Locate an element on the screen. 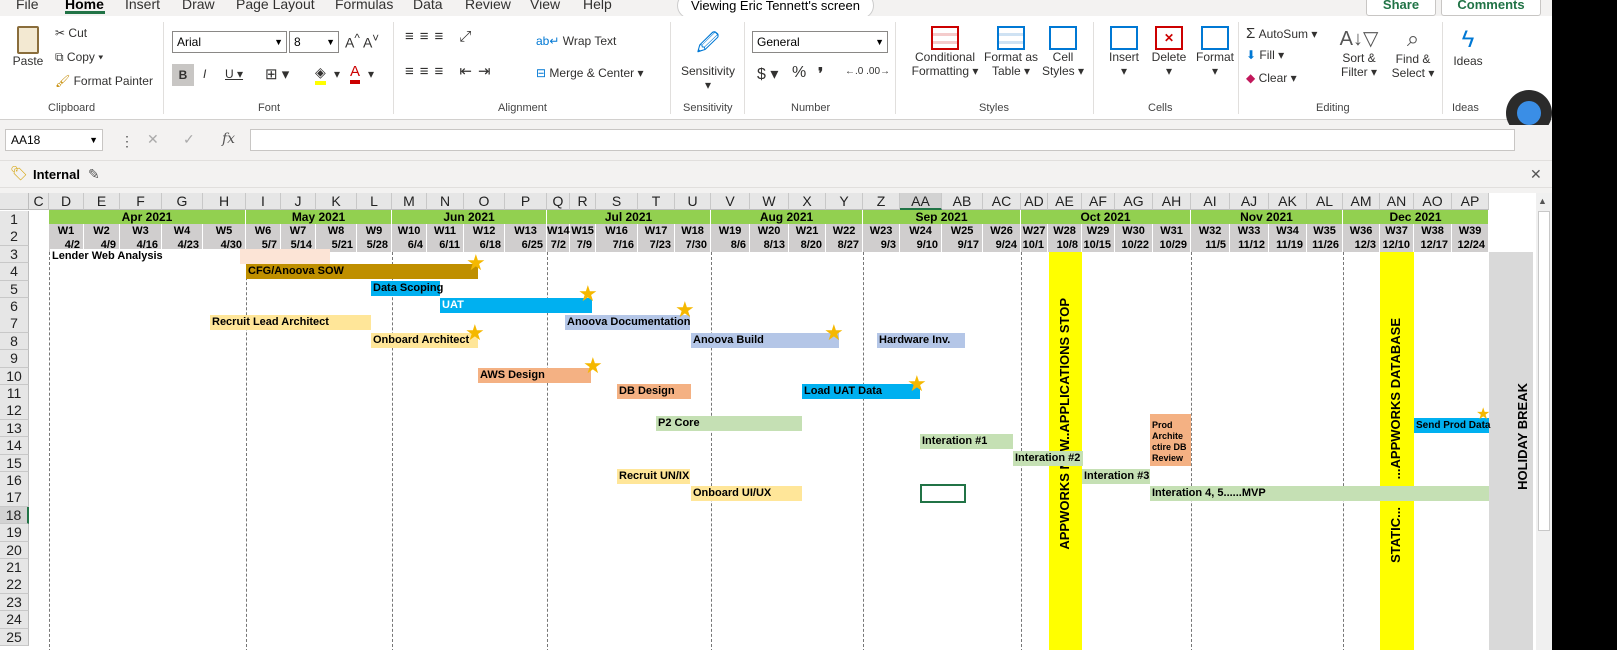 The height and width of the screenshot is (650, 1617). menu-view: View is located at coordinates (545, 6).